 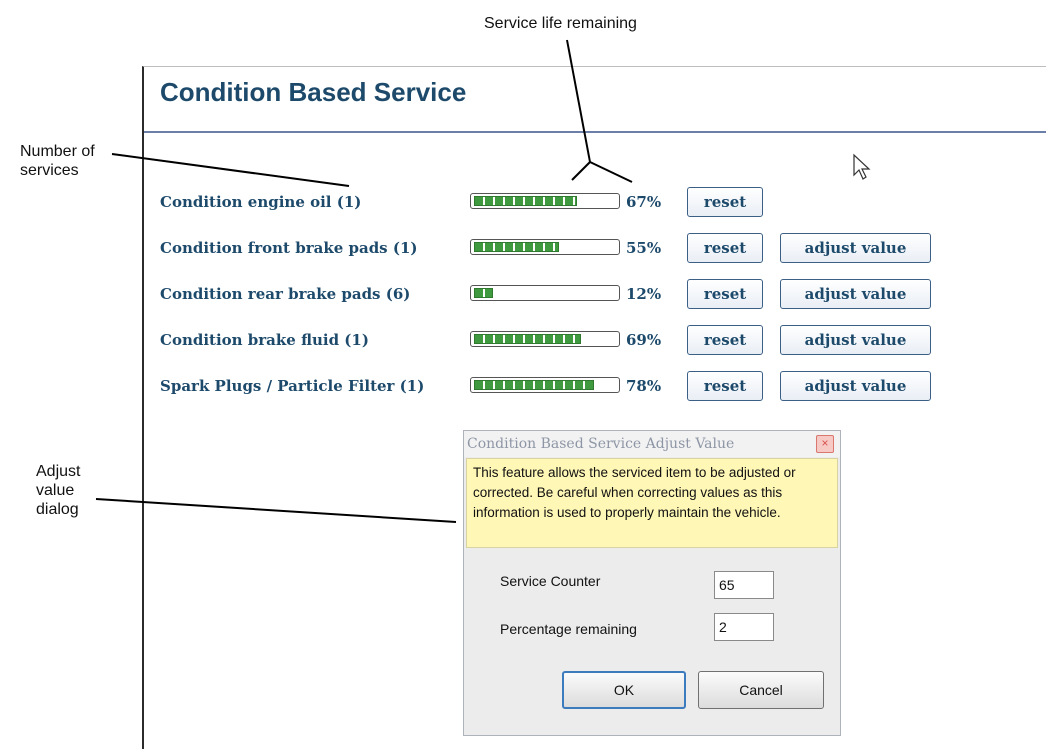 What do you see at coordinates (624, 690) in the screenshot?
I see `ok-button: OK` at bounding box center [624, 690].